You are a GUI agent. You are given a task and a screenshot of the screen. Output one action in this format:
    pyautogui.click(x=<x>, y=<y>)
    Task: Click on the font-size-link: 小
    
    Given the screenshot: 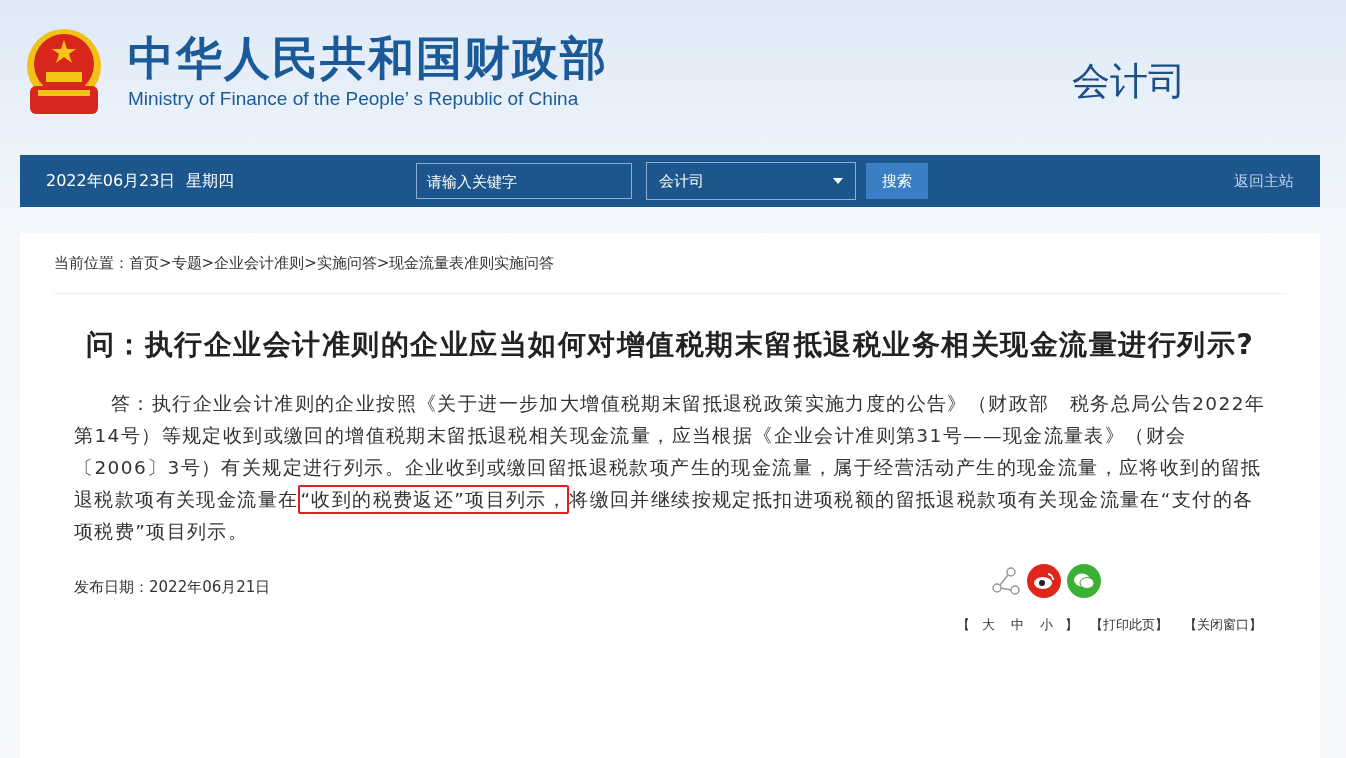 What is the action you would take?
    pyautogui.click(x=1046, y=625)
    